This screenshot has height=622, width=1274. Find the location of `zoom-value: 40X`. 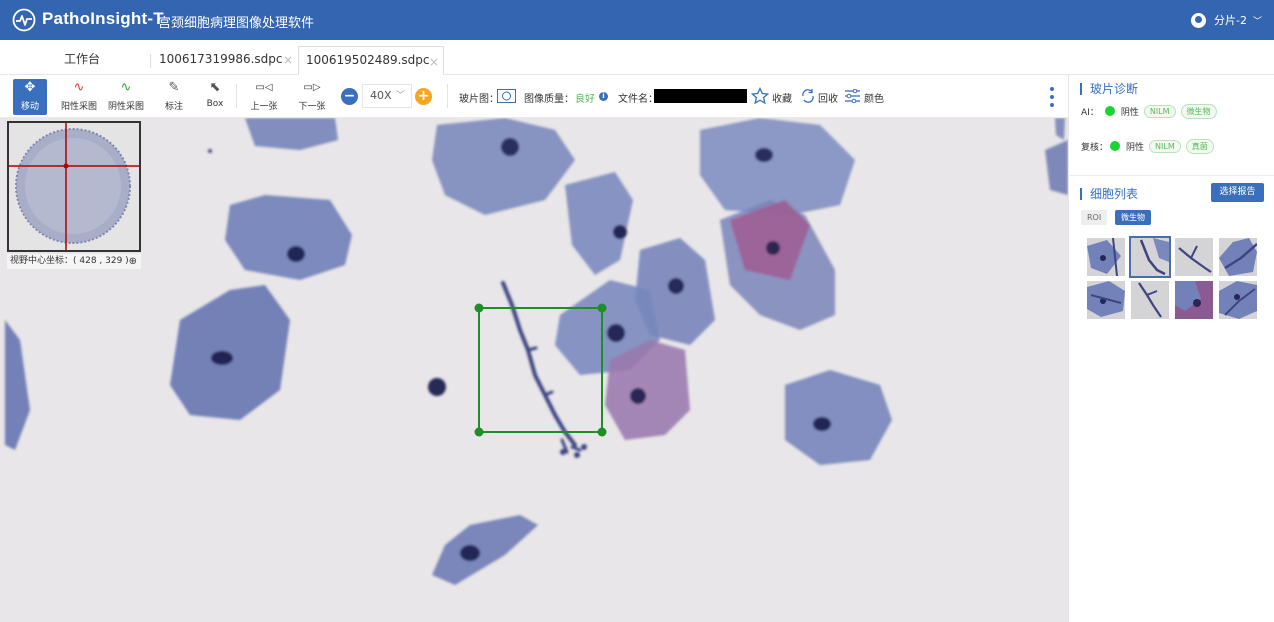

zoom-value: 40X is located at coordinates (381, 95).